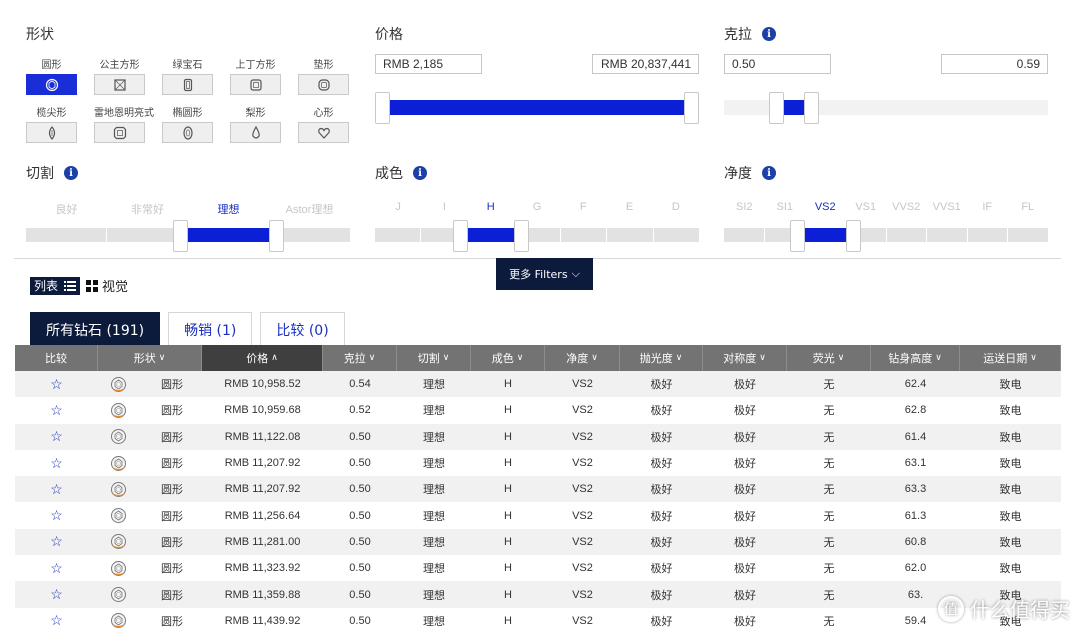 The width and height of the screenshot is (1080, 631). Describe the element at coordinates (276, 236) in the screenshot. I see `cut-max-handle` at that location.